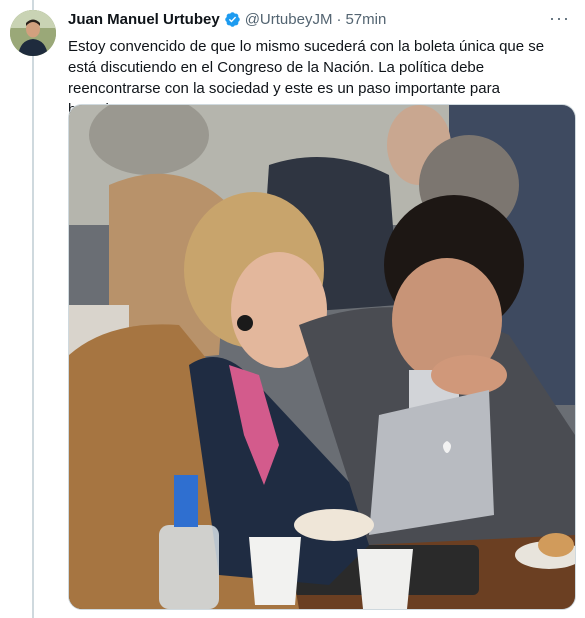  What do you see at coordinates (365, 19) in the screenshot?
I see `timestamp: 57min` at bounding box center [365, 19].